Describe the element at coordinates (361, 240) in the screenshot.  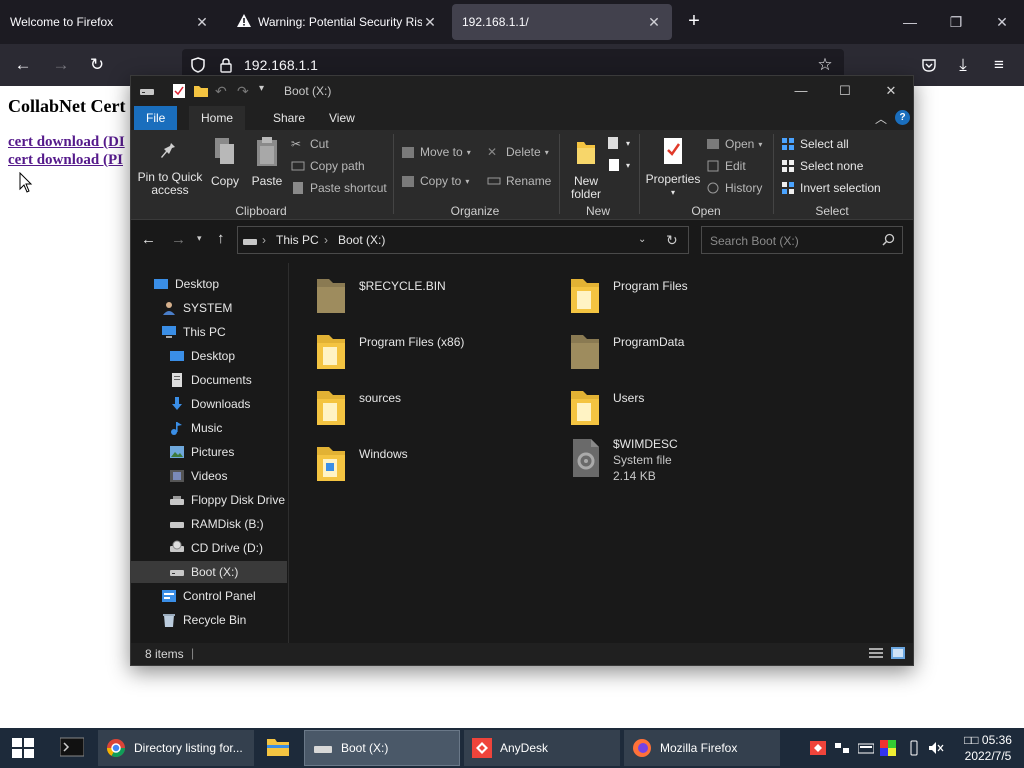
I see `breadcrumb-boot: Boot (X:)` at that location.